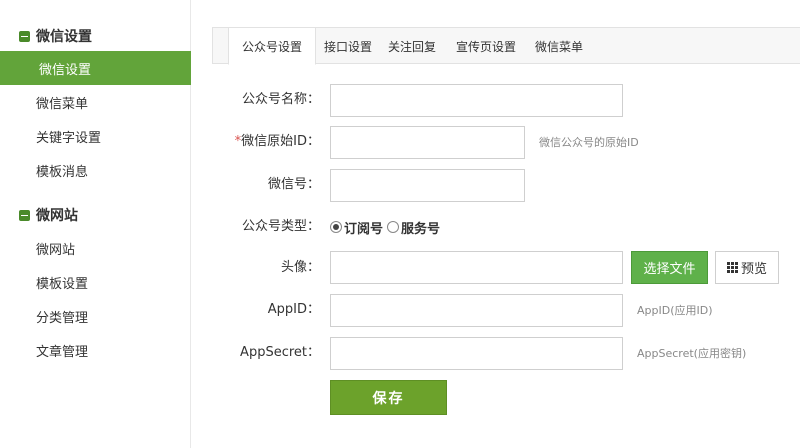  I want to click on radio-service: 服务号, so click(413, 227).